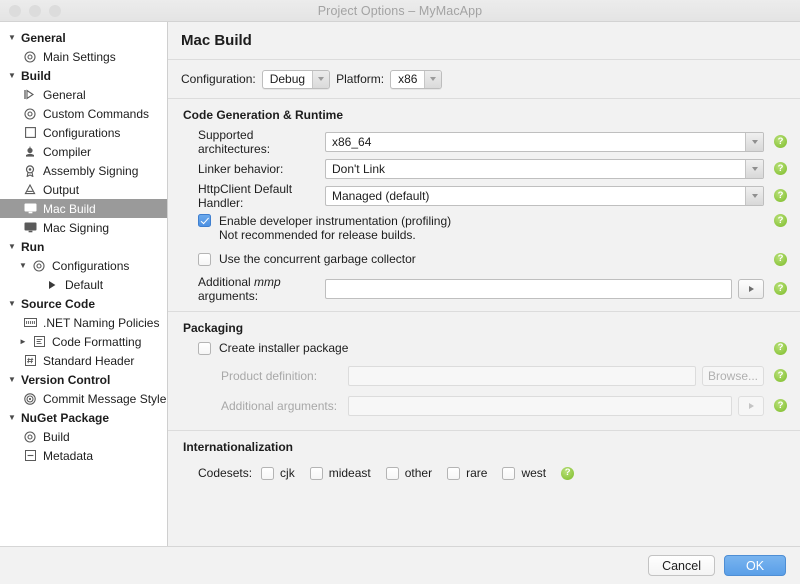 This screenshot has height=584, width=800. I want to click on additional-arguments-input, so click(540, 405).